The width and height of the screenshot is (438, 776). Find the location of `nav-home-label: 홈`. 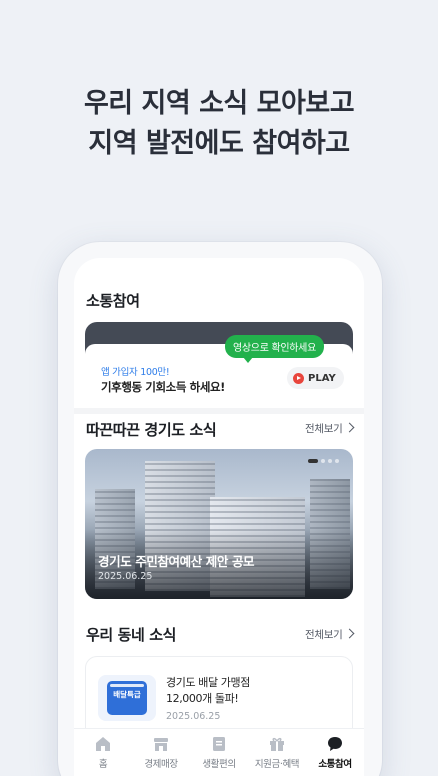

nav-home-label: 홈 is located at coordinates (103, 764).